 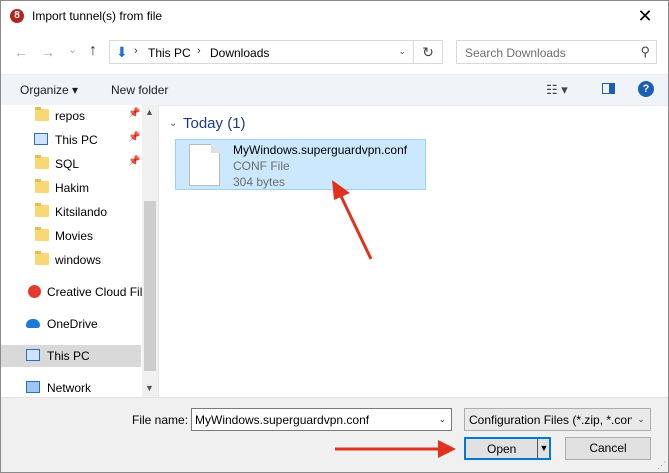 What do you see at coordinates (661, 465) in the screenshot?
I see `resize-grip-icon: ⋰` at bounding box center [661, 465].